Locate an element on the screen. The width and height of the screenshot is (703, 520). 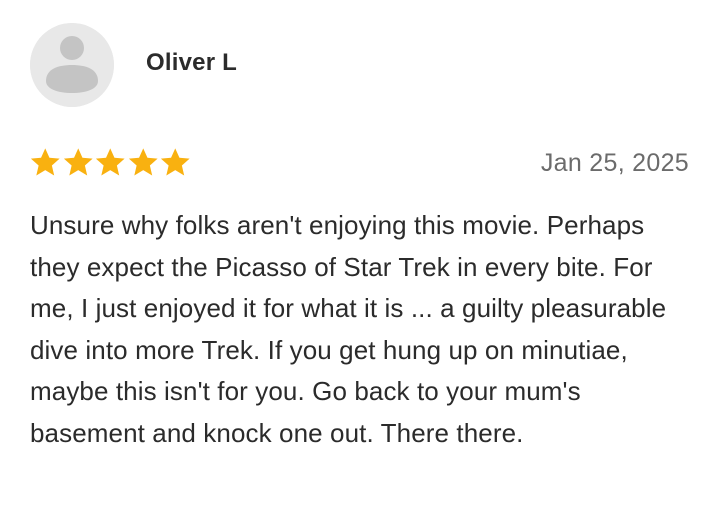
star-rating is located at coordinates (110, 164).